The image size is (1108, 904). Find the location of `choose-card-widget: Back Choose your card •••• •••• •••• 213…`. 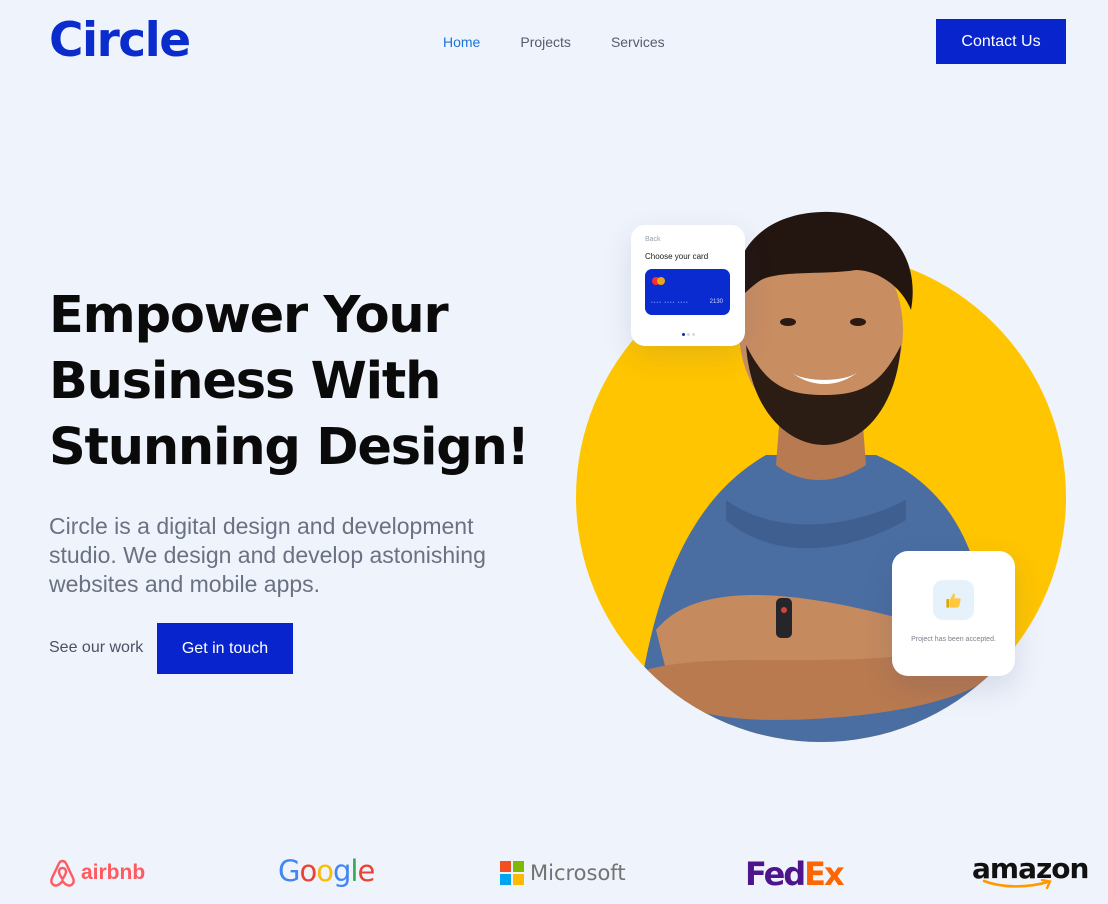

choose-card-widget: Back Choose your card •••• •••• •••• 213… is located at coordinates (688, 285).